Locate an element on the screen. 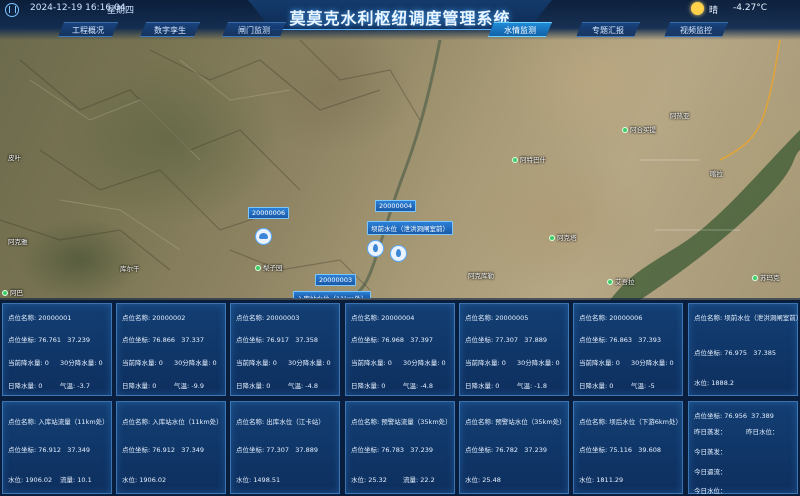  coord-x: 76.783 is located at coordinates (393, 450).